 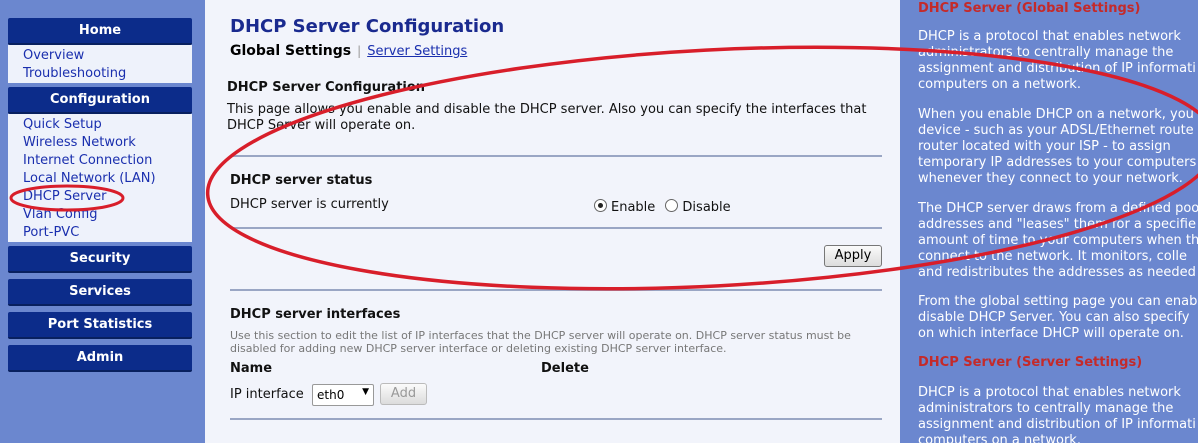 What do you see at coordinates (365, 392) in the screenshot?
I see `chevron-down-icon: ▼` at bounding box center [365, 392].